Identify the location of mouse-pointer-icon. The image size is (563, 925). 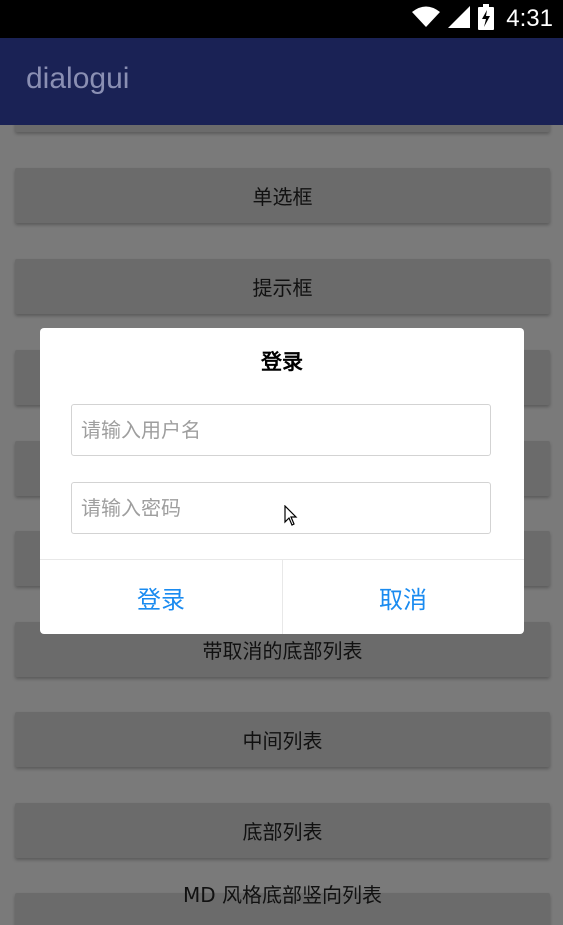
(291, 517).